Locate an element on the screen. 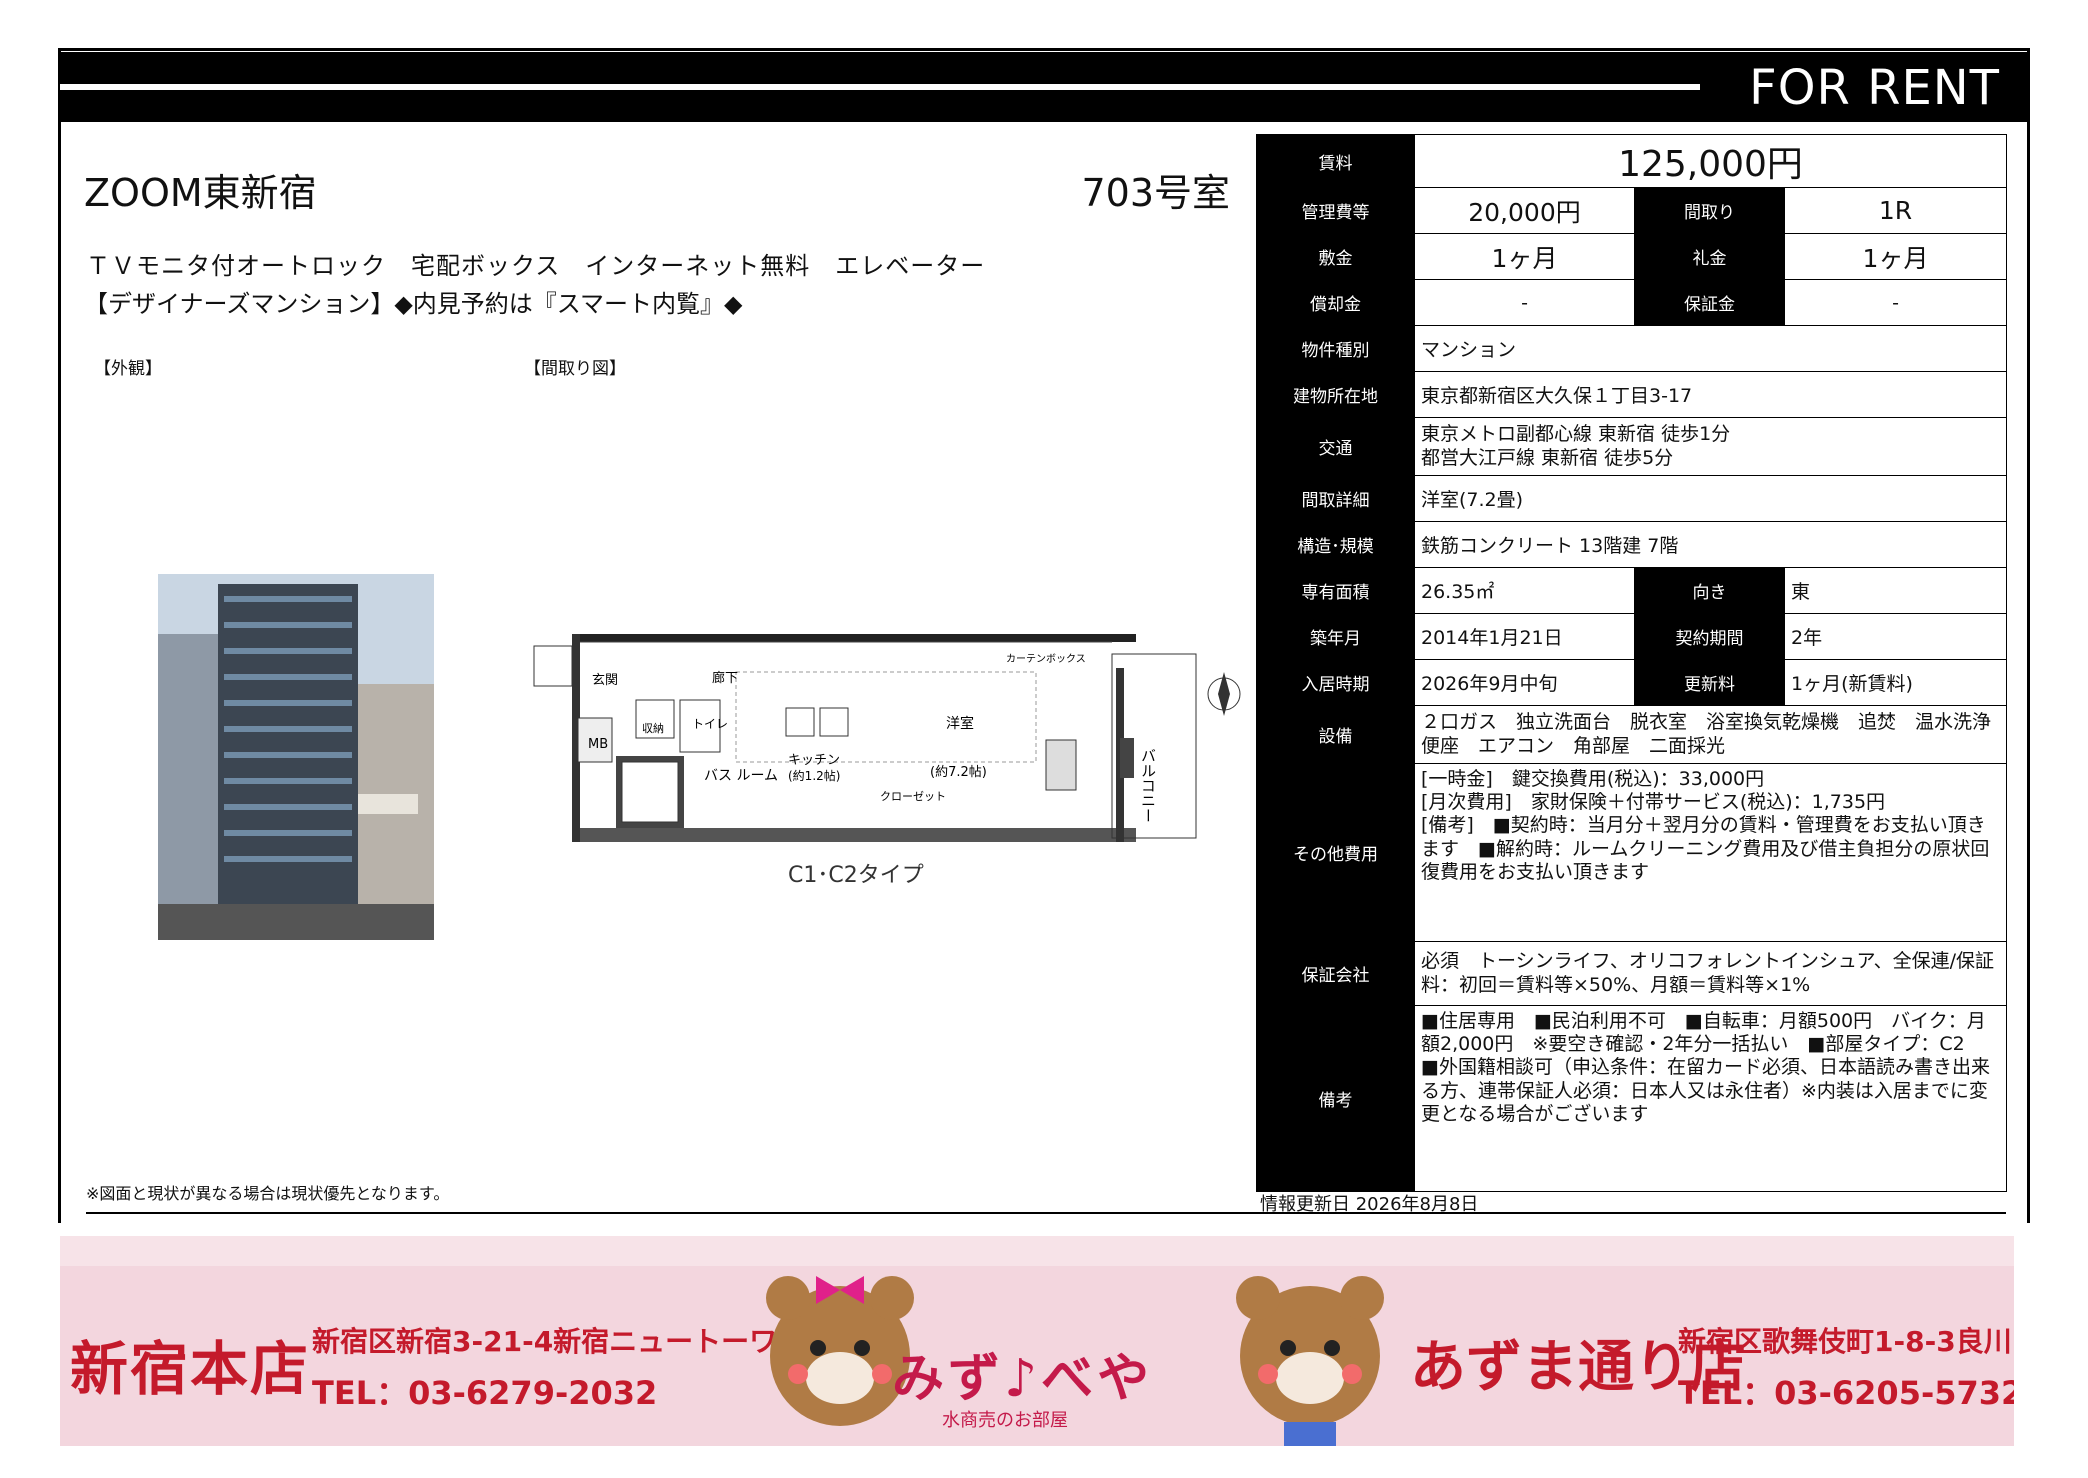 The image size is (2088, 1478). key-money-header: 礼金 is located at coordinates (1709, 256).